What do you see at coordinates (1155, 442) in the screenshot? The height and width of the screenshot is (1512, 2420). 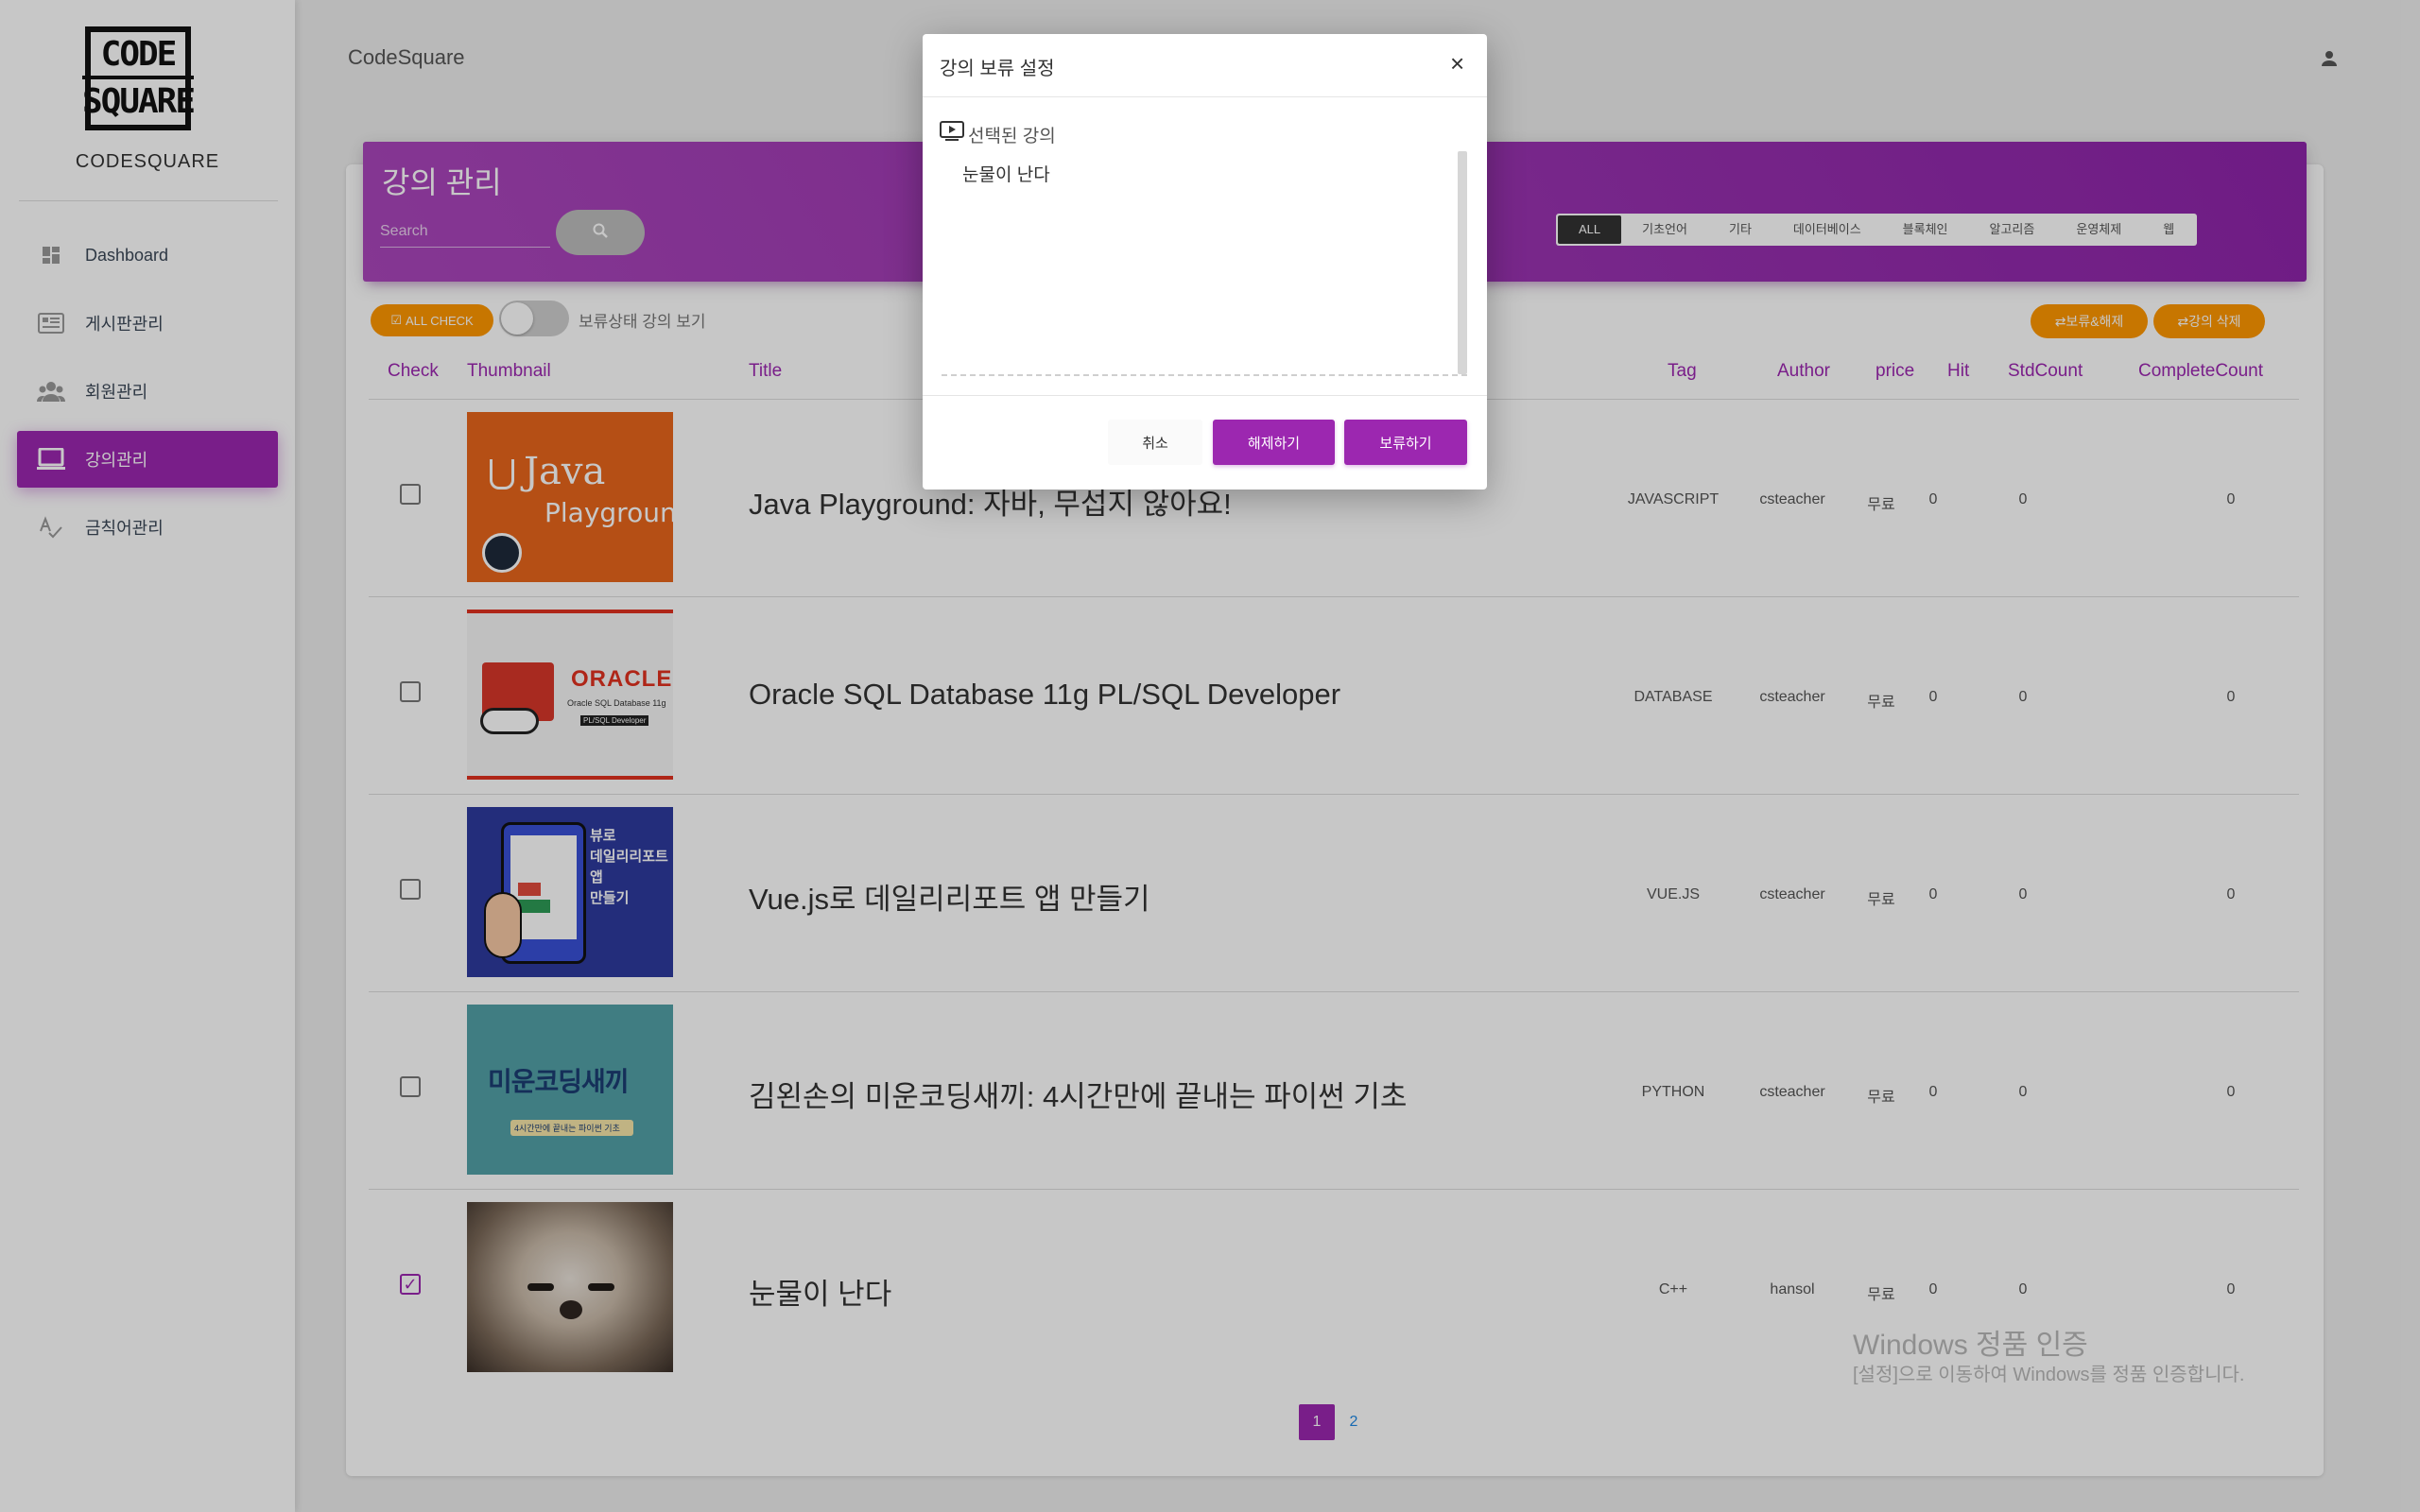 I see `cancel-button: 취소` at bounding box center [1155, 442].